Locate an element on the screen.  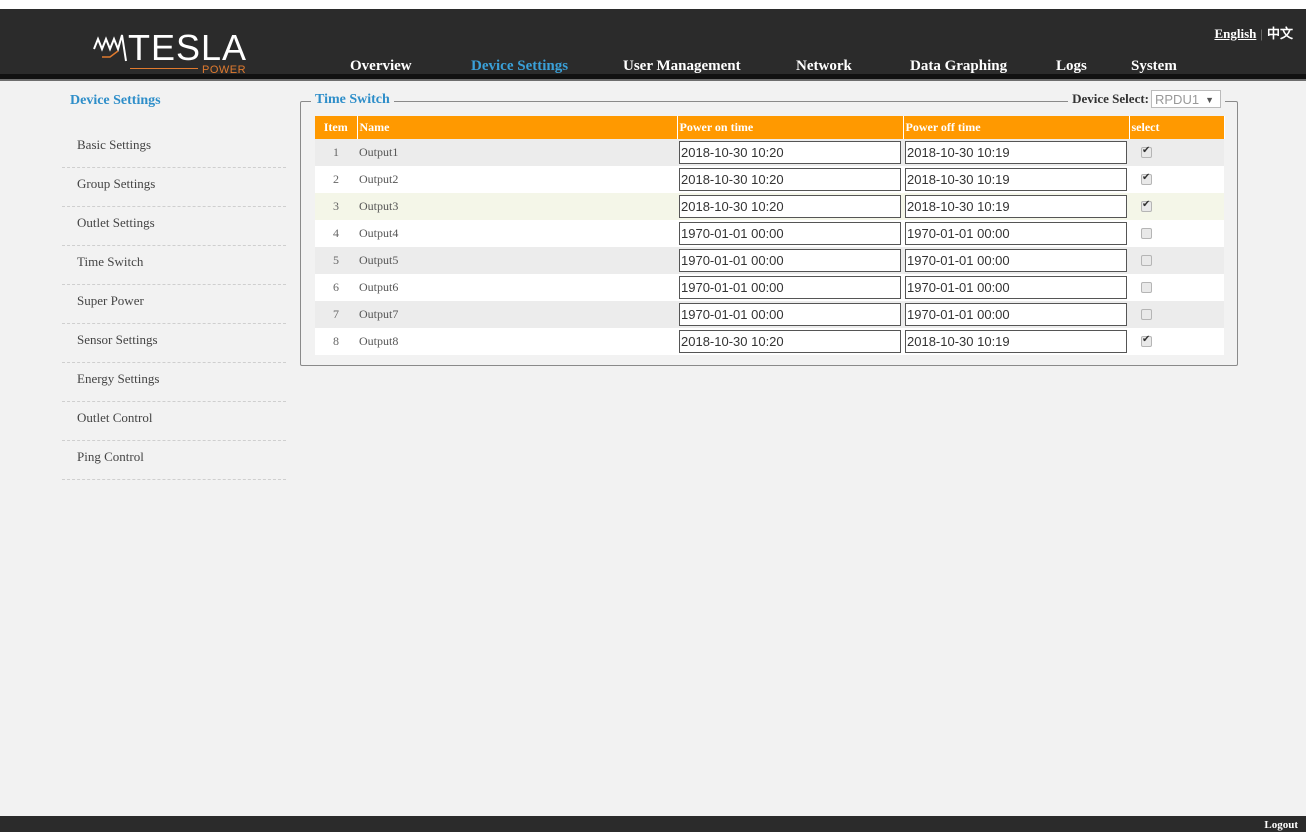
cell-item: 2 is located at coordinates (336, 179).